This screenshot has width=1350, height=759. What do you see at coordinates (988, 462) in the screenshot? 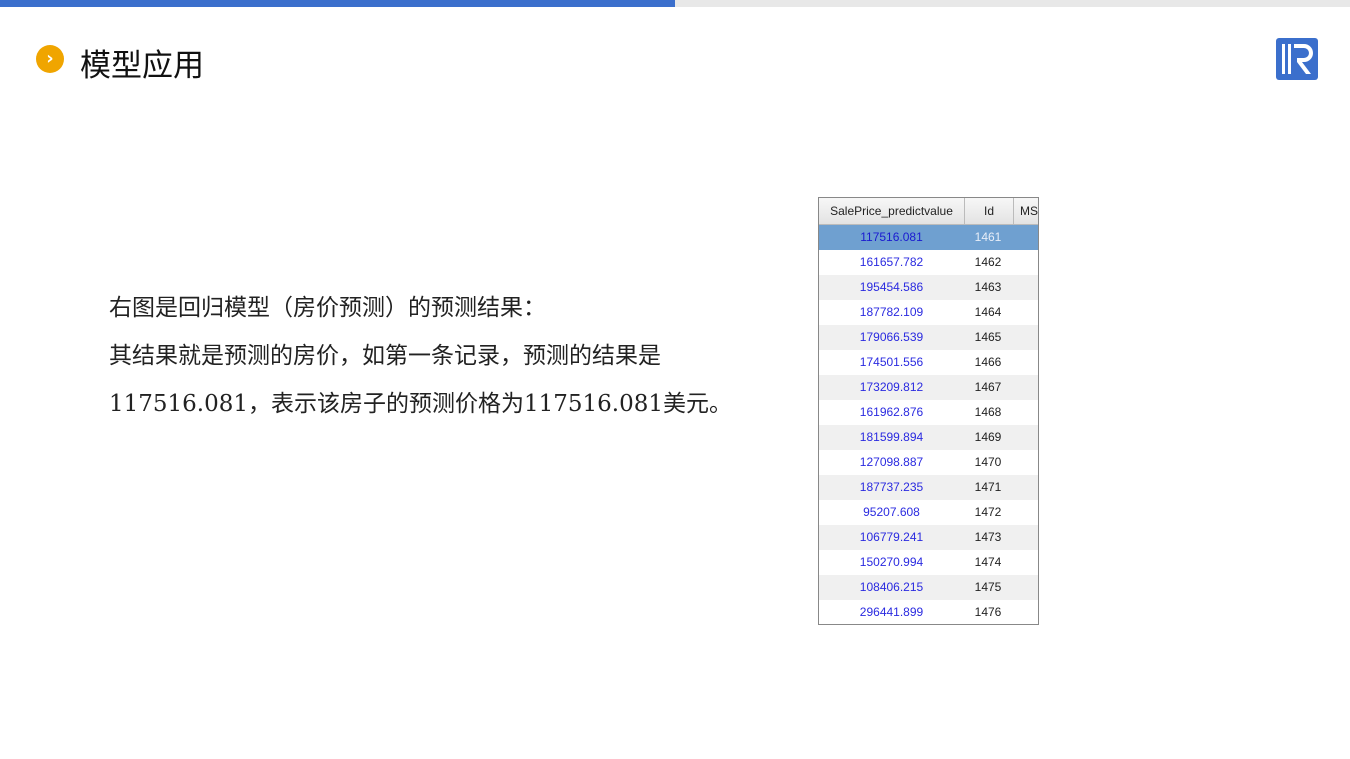
I see `id-cell: 1470` at bounding box center [988, 462].